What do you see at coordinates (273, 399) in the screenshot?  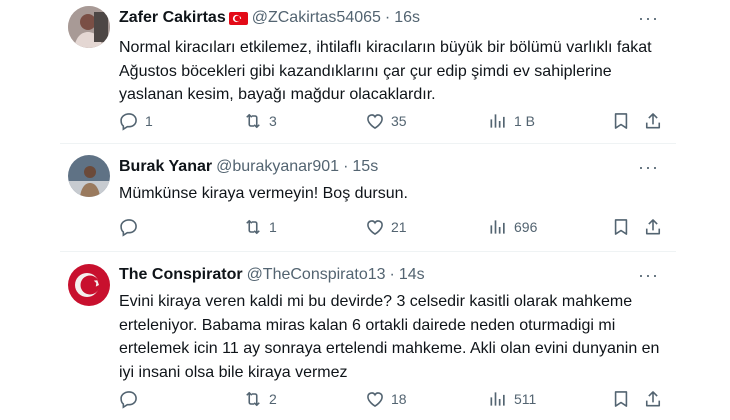 I see `retweet-count: 2` at bounding box center [273, 399].